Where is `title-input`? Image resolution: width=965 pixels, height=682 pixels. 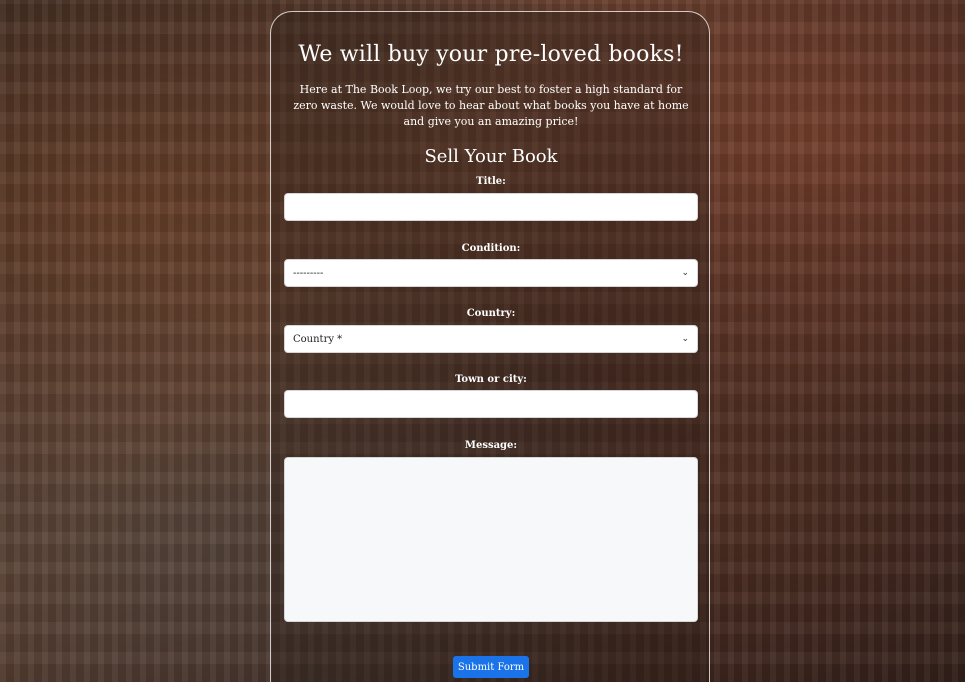 title-input is located at coordinates (491, 207).